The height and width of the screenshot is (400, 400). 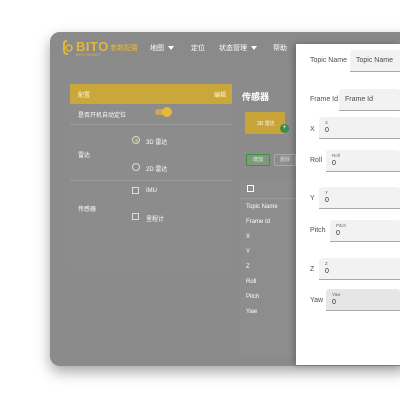 What do you see at coordinates (312, 129) in the screenshot?
I see `field-label-x: X` at bounding box center [312, 129].